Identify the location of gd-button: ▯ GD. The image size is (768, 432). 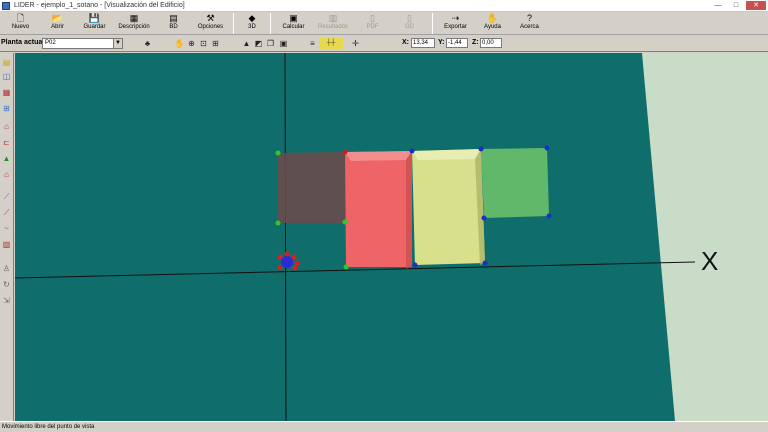
(409, 23).